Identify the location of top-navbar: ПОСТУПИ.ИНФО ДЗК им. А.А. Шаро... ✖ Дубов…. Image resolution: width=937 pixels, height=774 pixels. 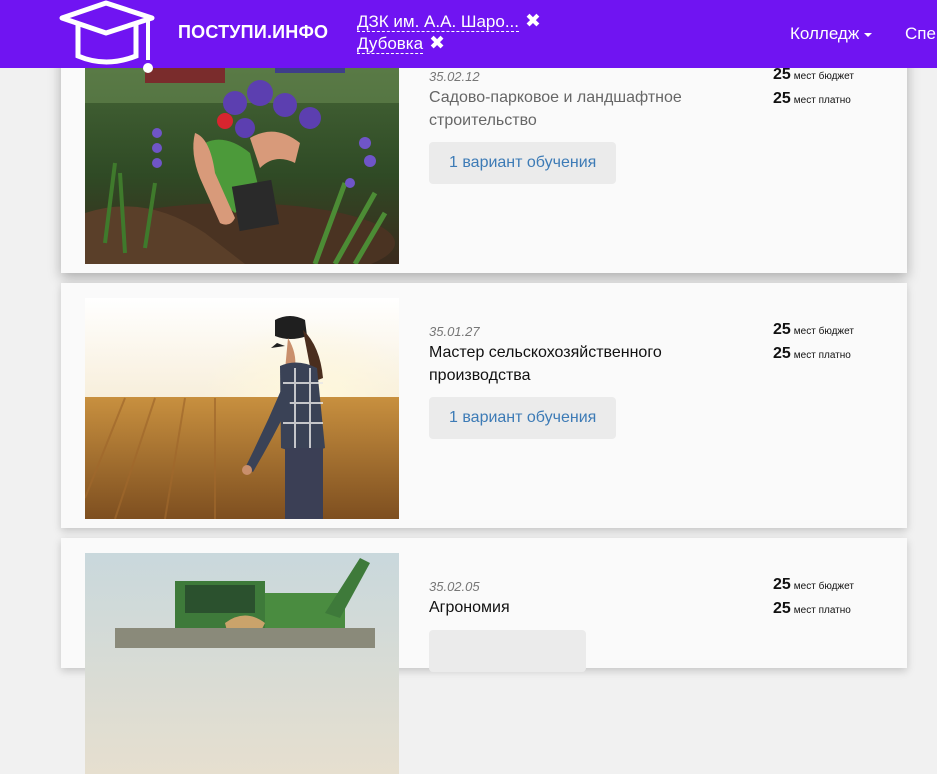
(468, 36).